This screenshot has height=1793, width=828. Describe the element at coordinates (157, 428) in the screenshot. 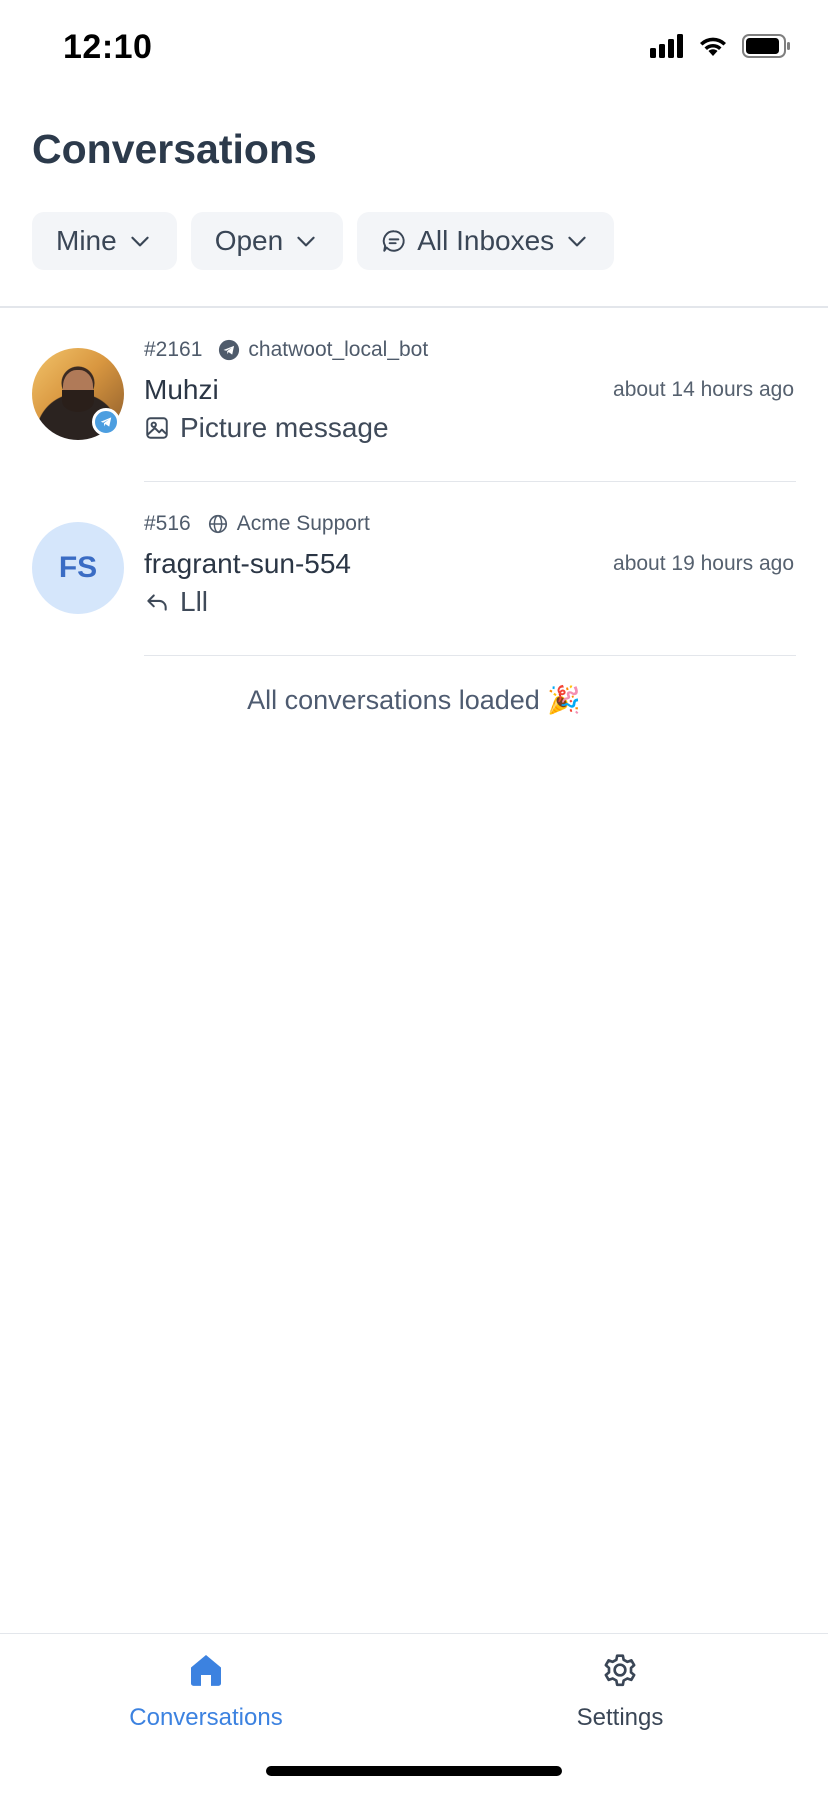

I see `image-icon` at that location.